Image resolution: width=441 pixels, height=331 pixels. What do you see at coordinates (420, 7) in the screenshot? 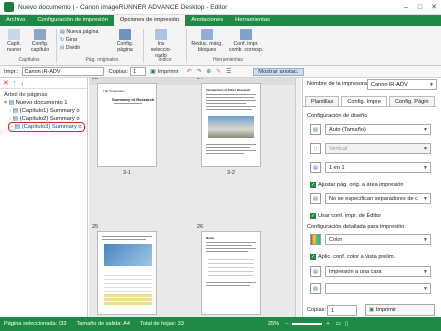
I see `maximize-button: □` at bounding box center [420, 7].